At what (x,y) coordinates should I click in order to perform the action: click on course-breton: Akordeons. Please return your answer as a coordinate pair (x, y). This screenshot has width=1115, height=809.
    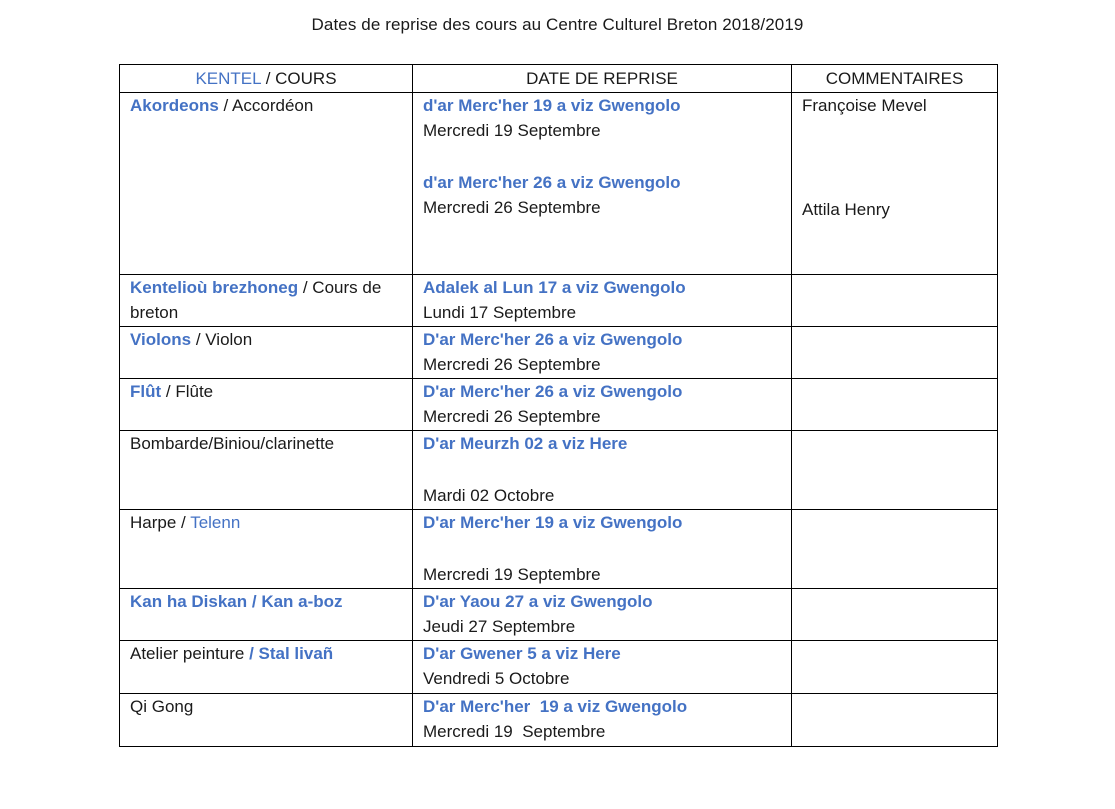
    Looking at the image, I should click on (174, 105).